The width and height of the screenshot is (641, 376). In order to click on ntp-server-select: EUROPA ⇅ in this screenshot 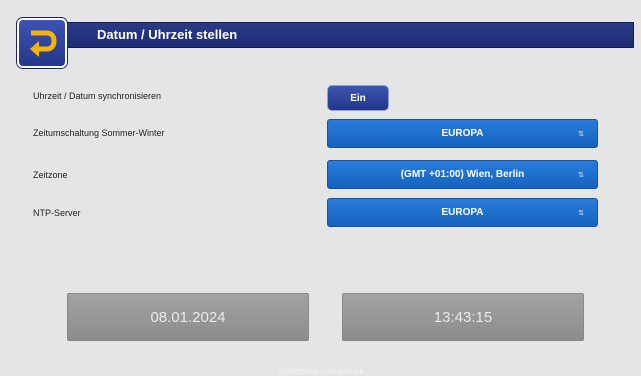, I will do `click(462, 212)`.